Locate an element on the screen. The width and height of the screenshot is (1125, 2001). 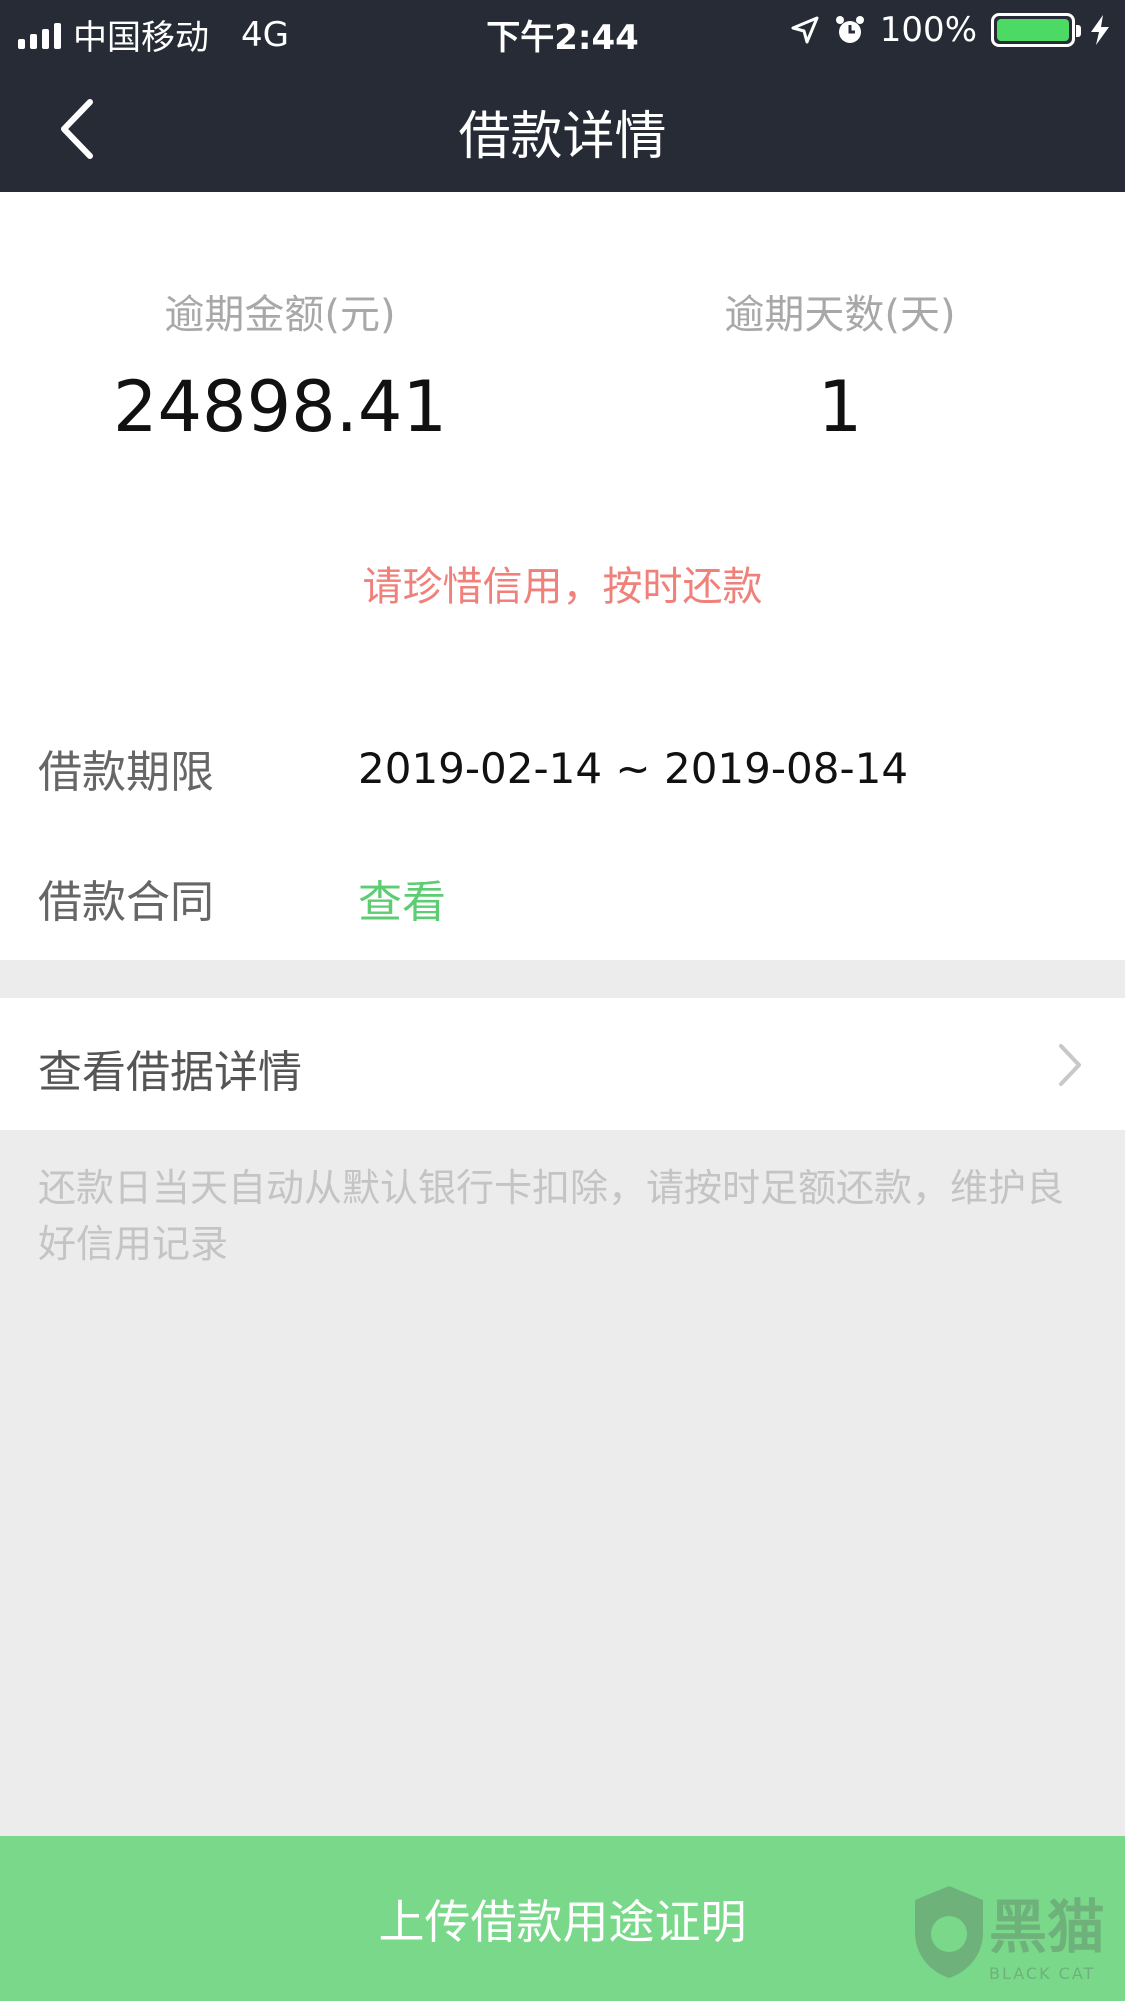
watermark-subtitle: BLACK CAT is located at coordinates (1042, 1973).